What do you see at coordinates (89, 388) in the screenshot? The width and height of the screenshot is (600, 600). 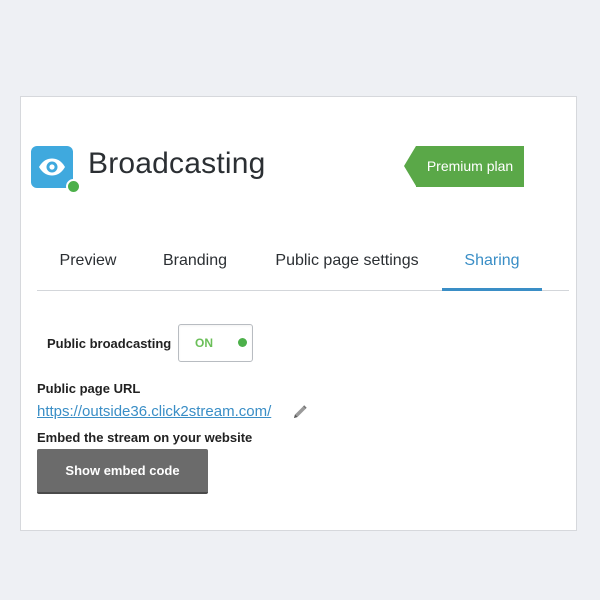 I see `public-url-label: Public page URL` at bounding box center [89, 388].